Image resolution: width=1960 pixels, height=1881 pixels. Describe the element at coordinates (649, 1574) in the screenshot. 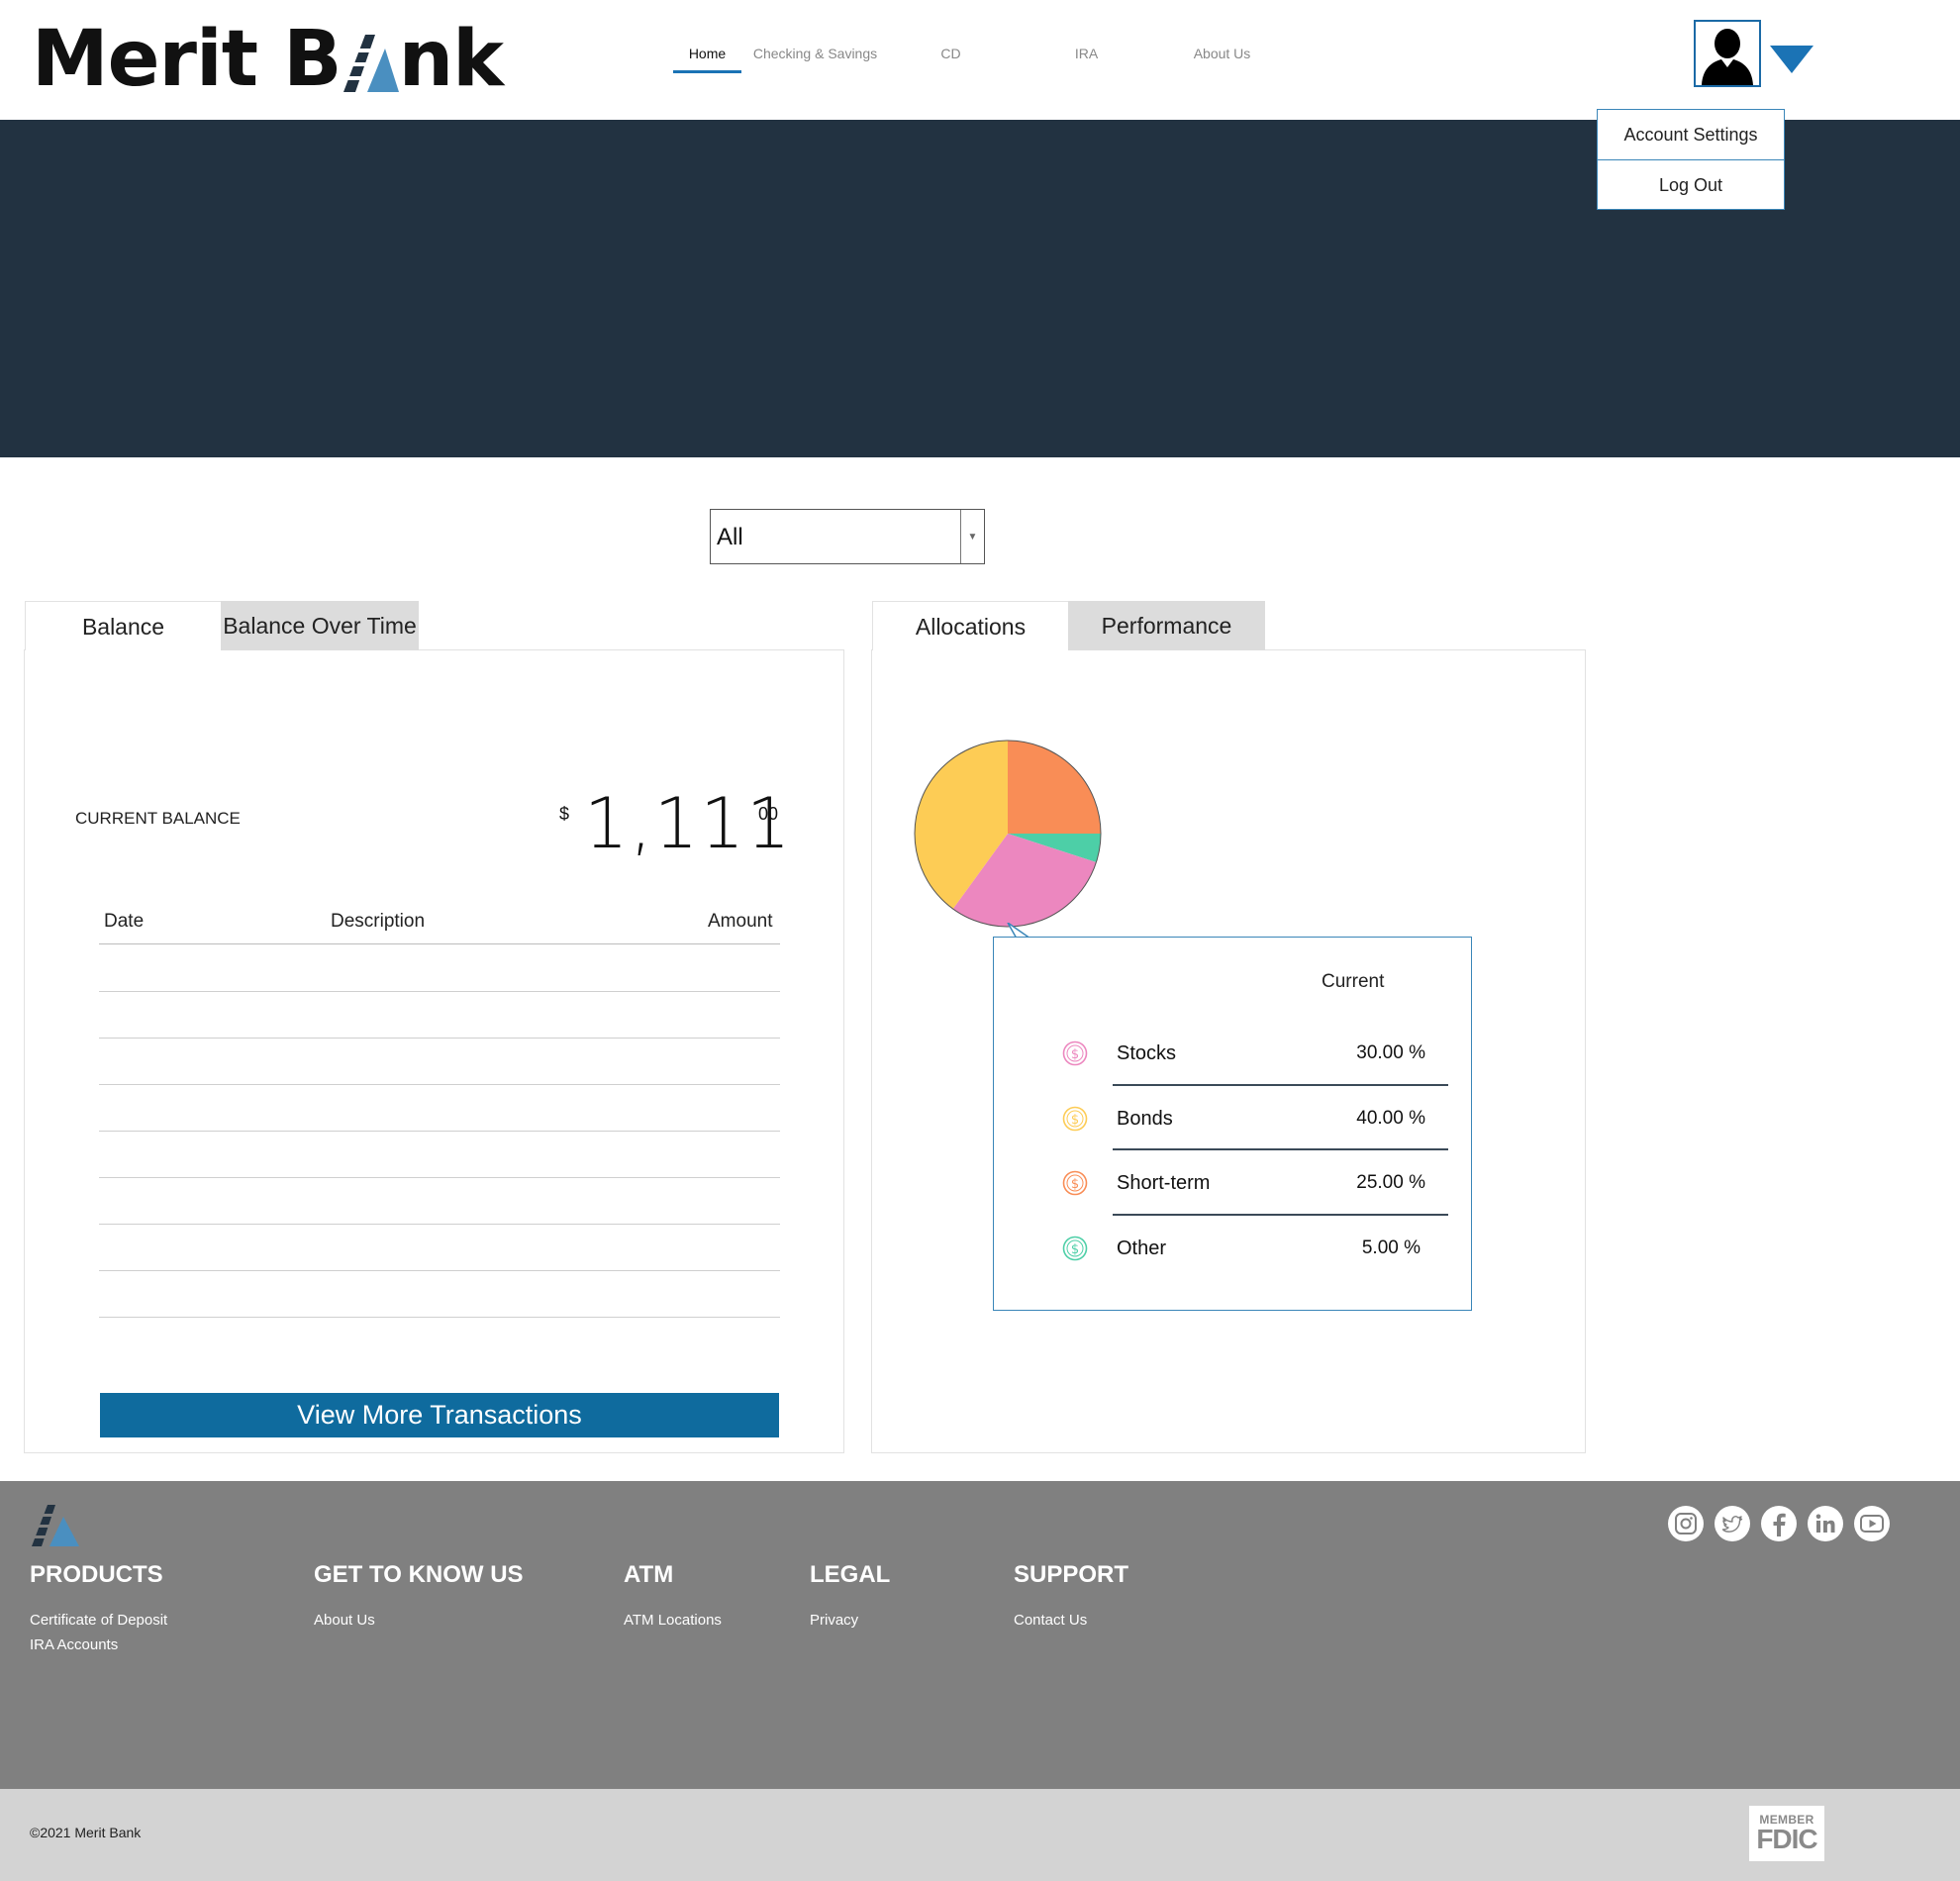

I see `footer-heading: ATM` at that location.